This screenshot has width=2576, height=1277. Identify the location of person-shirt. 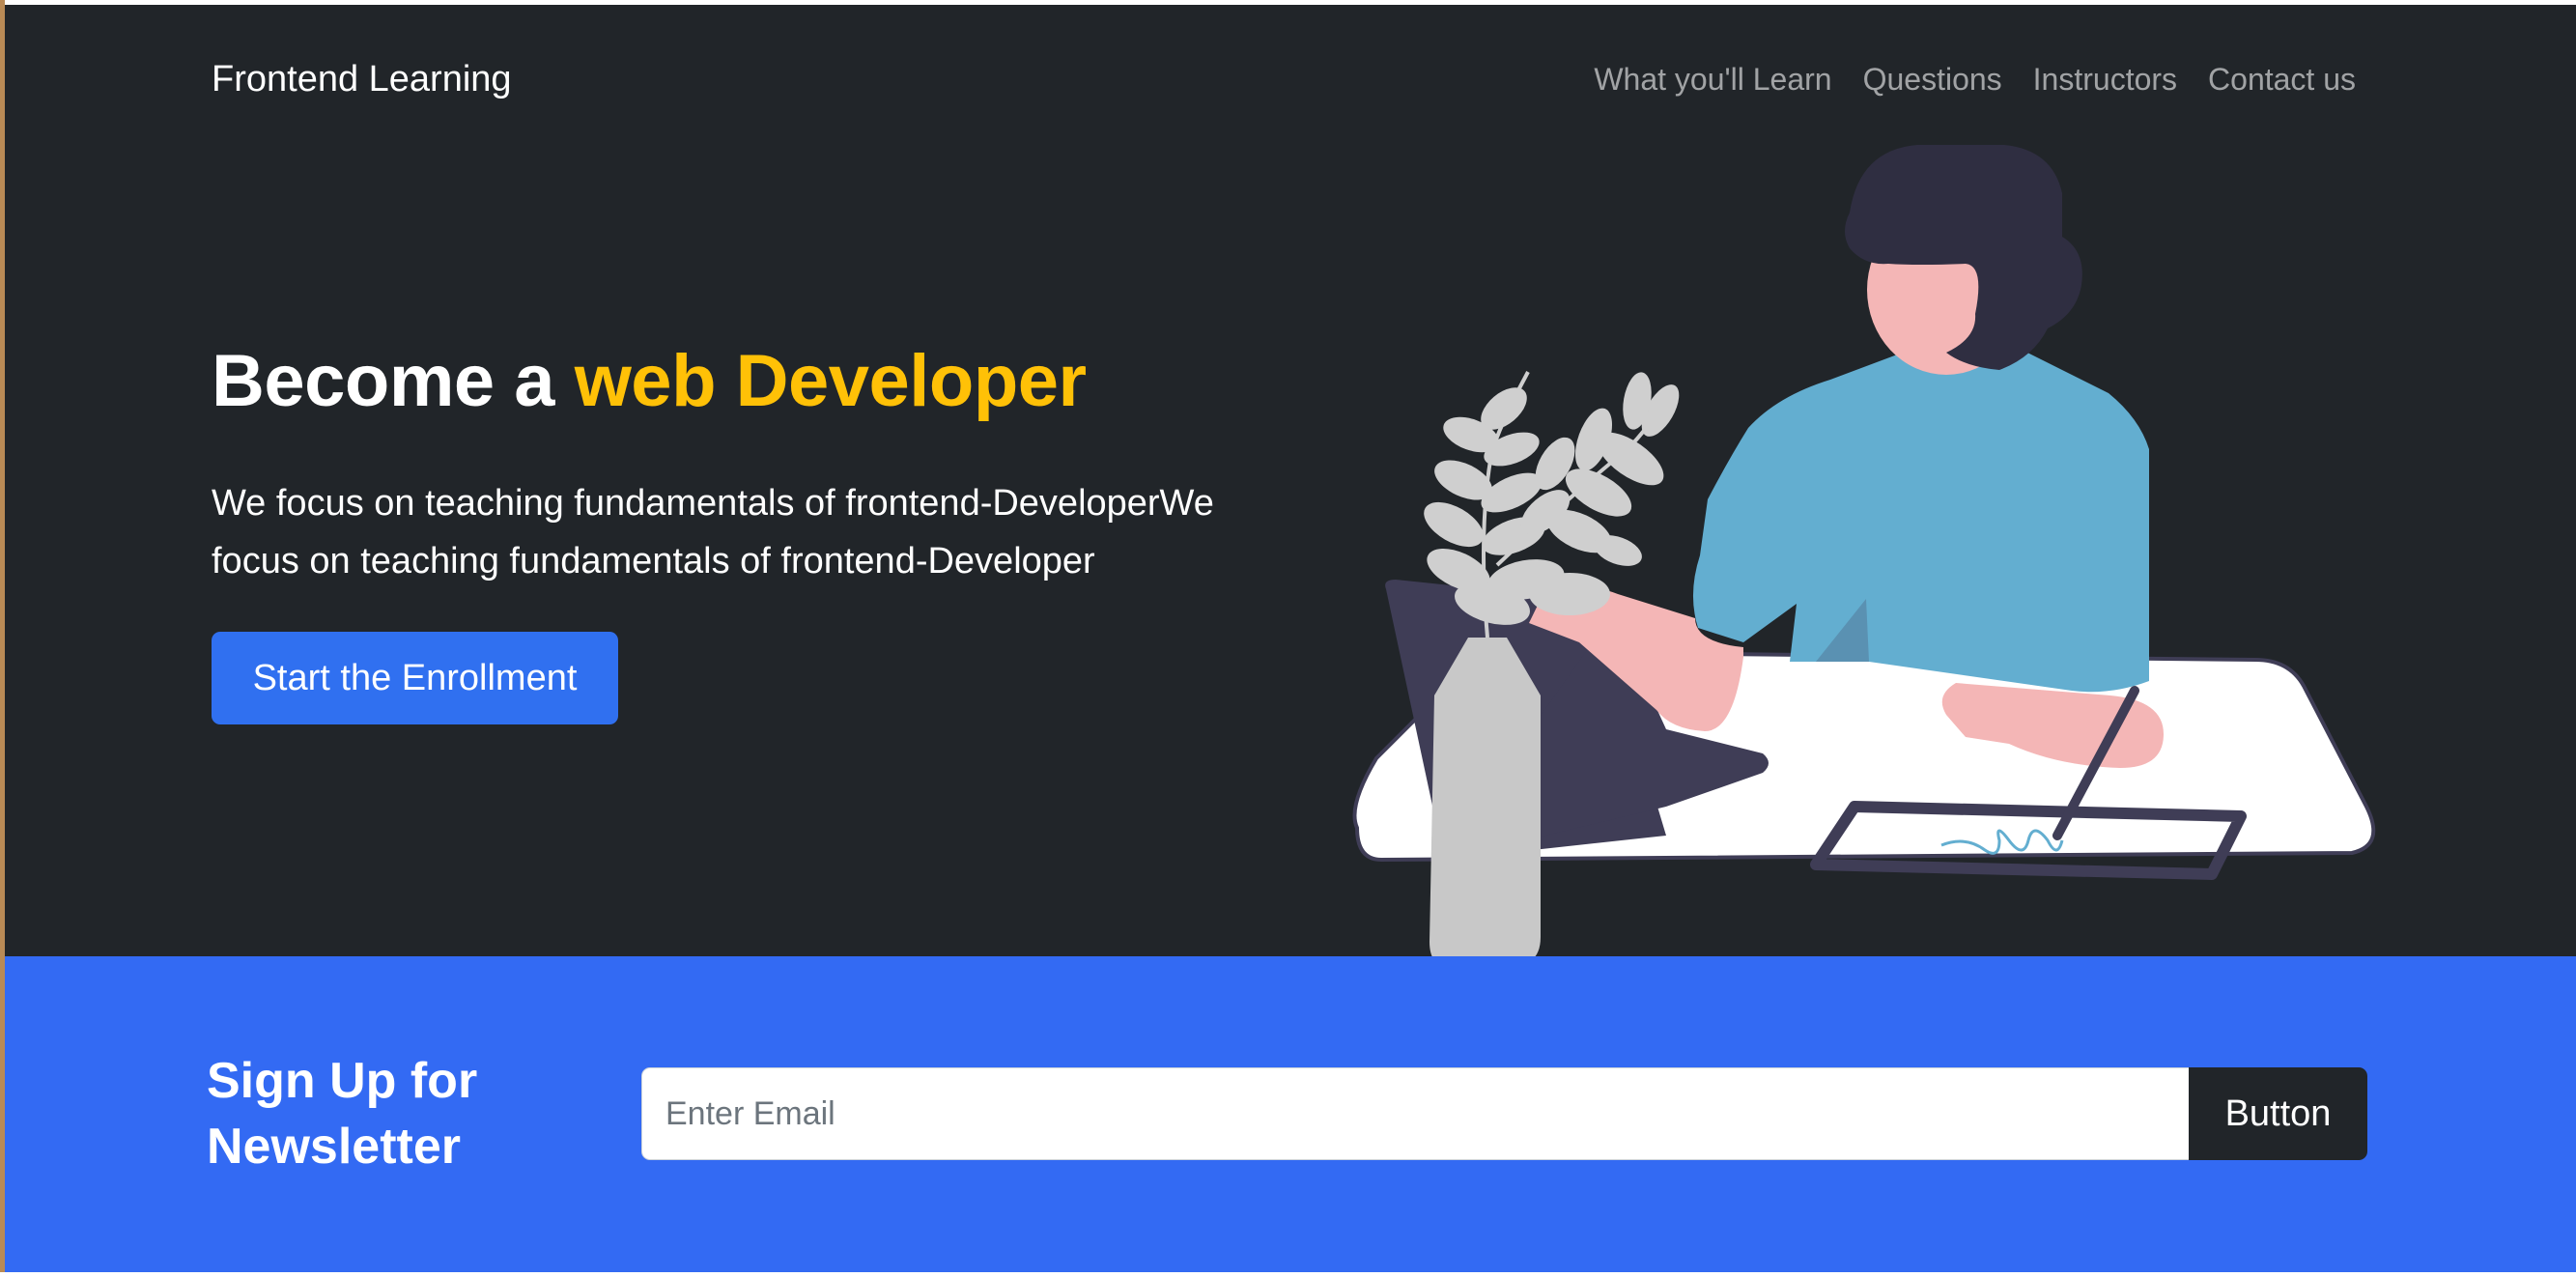
(1920, 521).